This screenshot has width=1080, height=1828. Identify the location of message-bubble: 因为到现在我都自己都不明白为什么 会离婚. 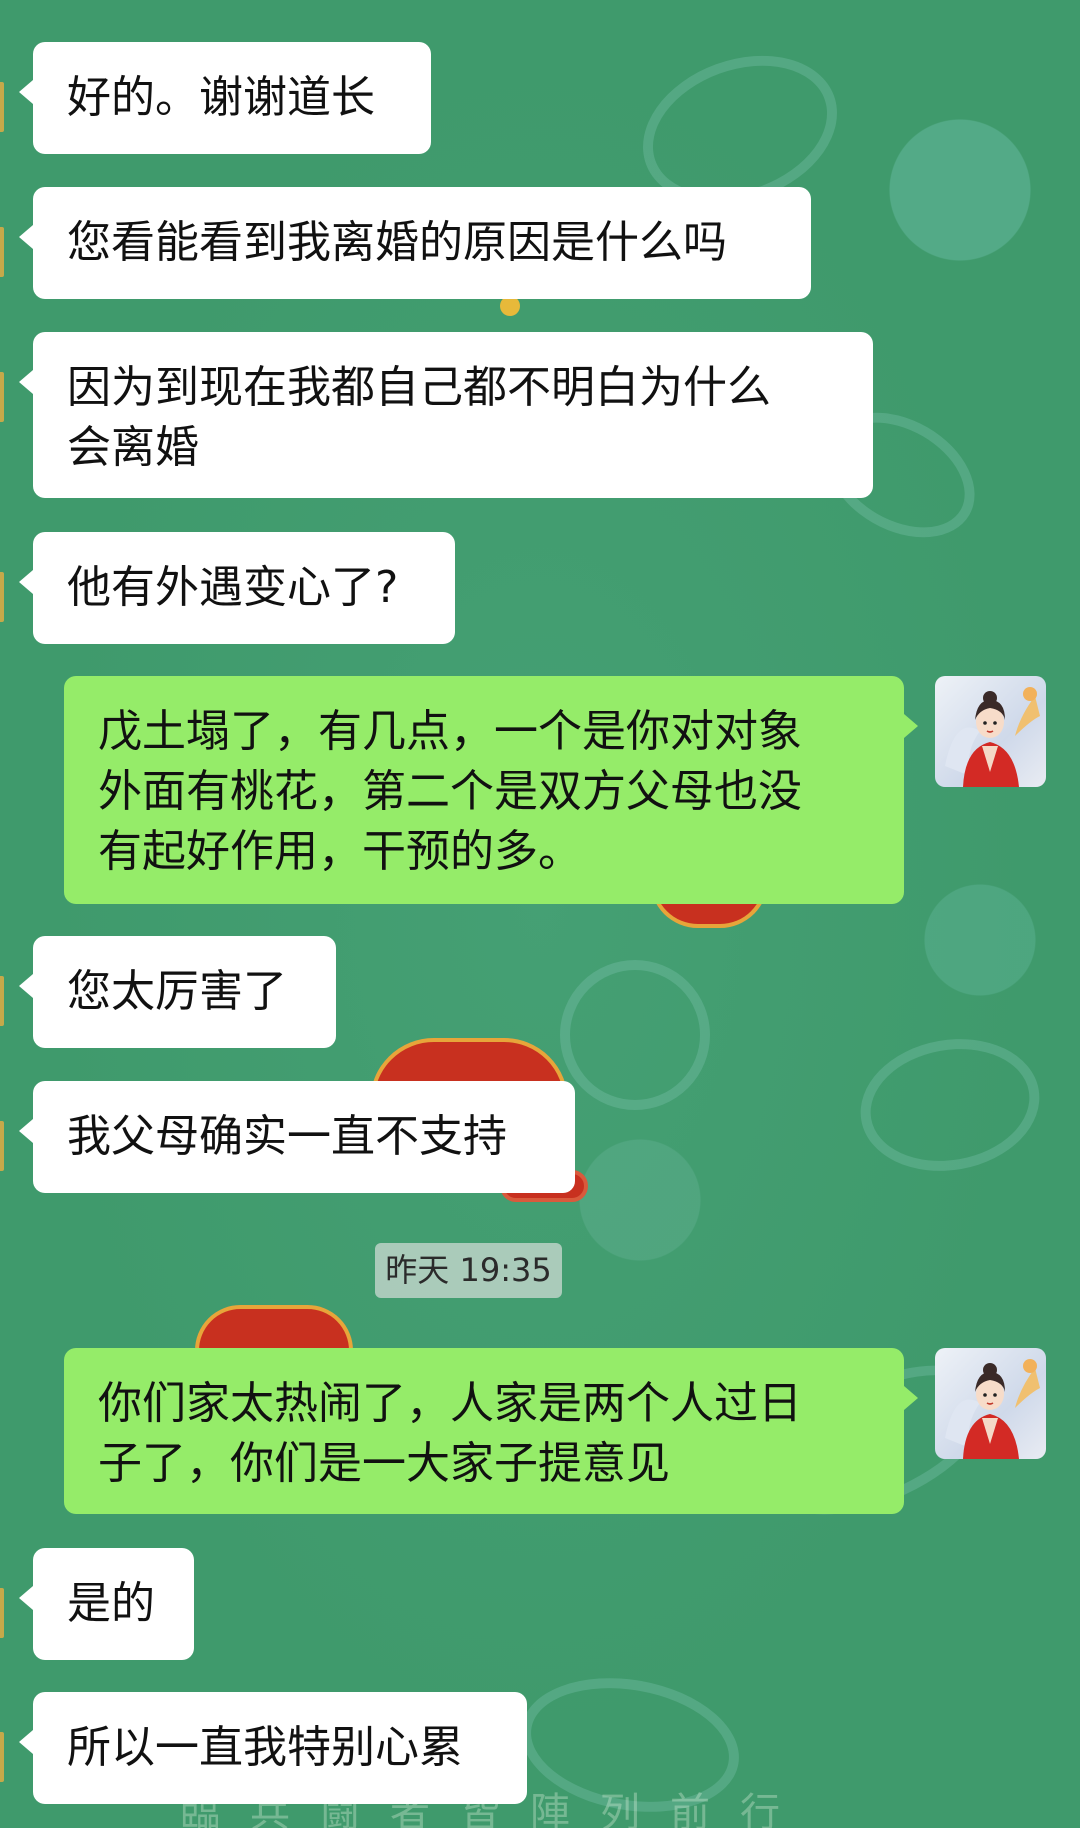
(446, 415).